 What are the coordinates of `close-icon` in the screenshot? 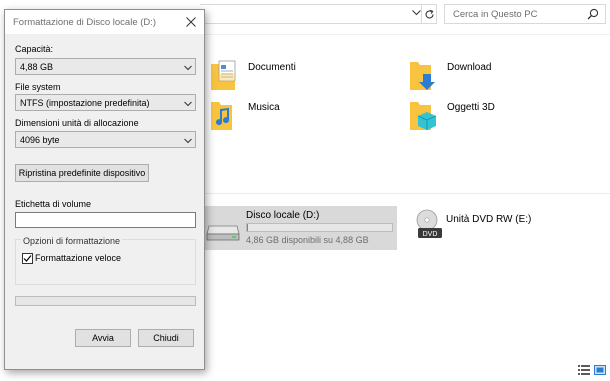 It's located at (191, 22).